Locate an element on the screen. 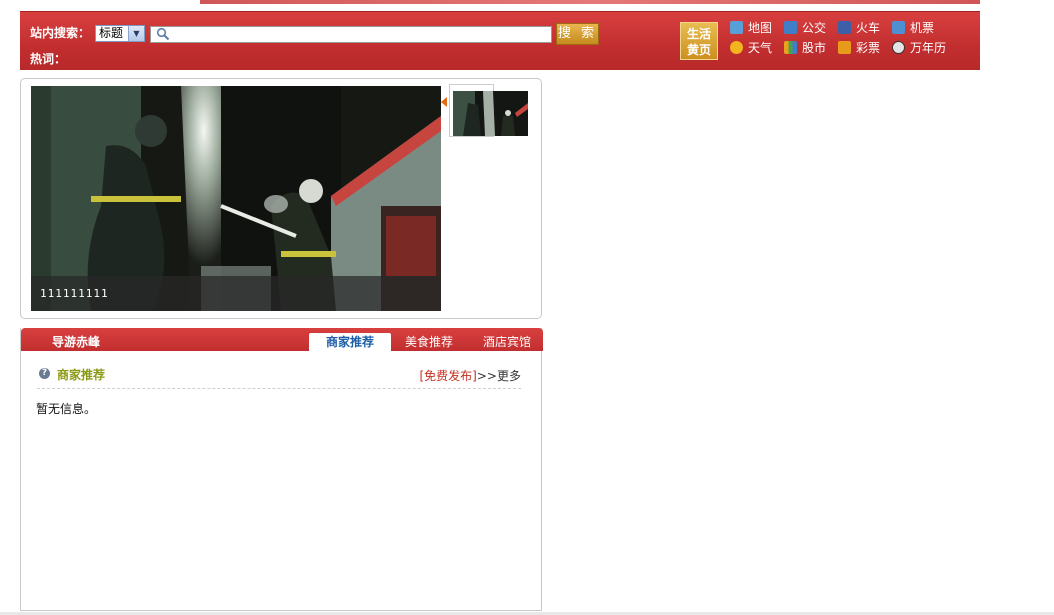  guide-header: 导游赤峰 商家推荐 美食推荐 酒店宾馆 is located at coordinates (282, 339).